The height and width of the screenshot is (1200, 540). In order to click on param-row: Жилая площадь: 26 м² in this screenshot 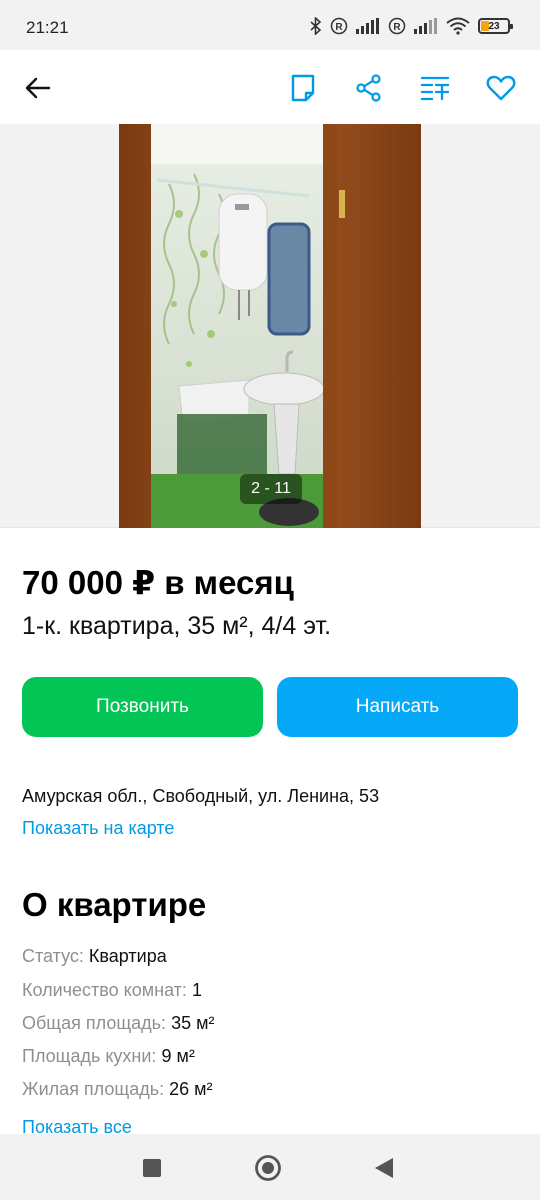, I will do `click(117, 1089)`.